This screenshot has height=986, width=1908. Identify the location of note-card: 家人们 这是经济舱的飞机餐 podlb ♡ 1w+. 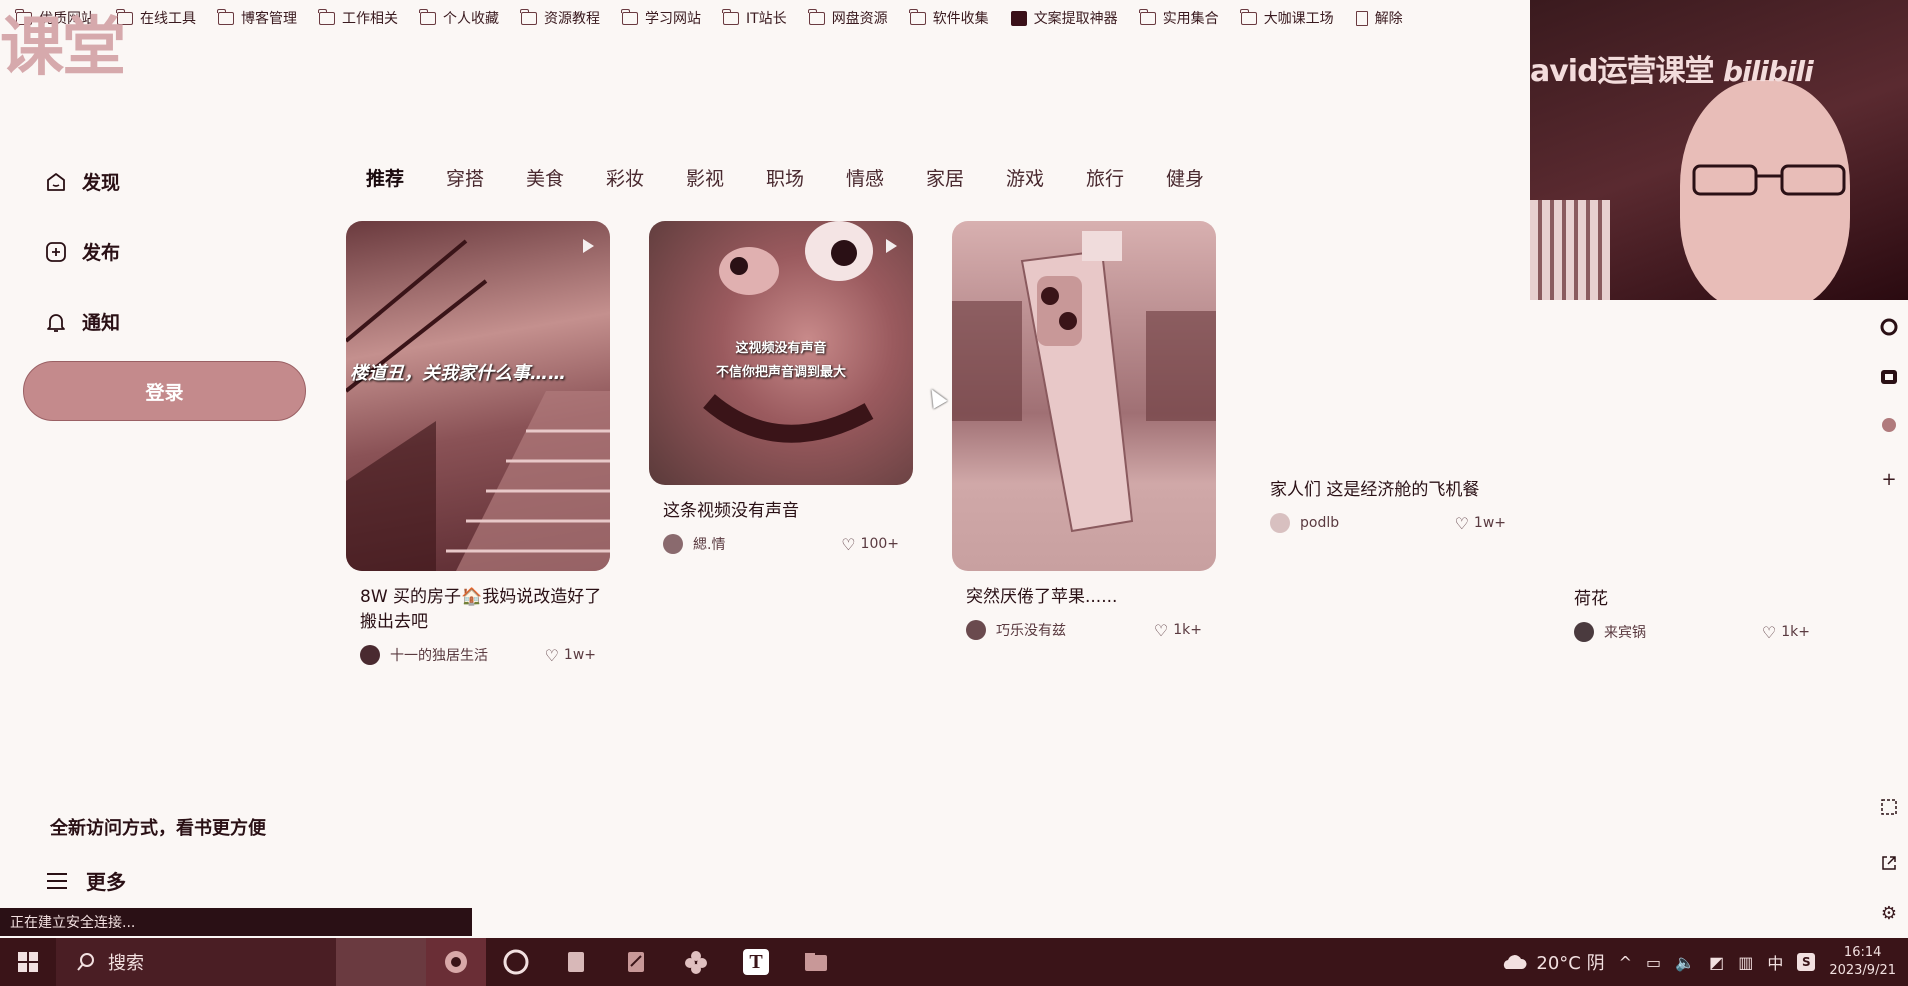
(1388, 498).